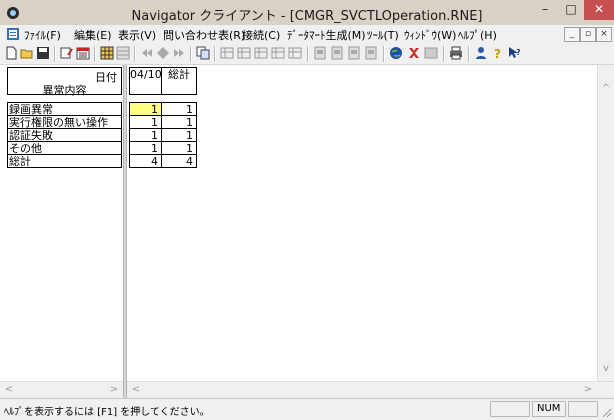 The width and height of the screenshot is (614, 420). Describe the element at coordinates (605, 223) in the screenshot. I see `vertical-scrollbar: ^ v` at that location.